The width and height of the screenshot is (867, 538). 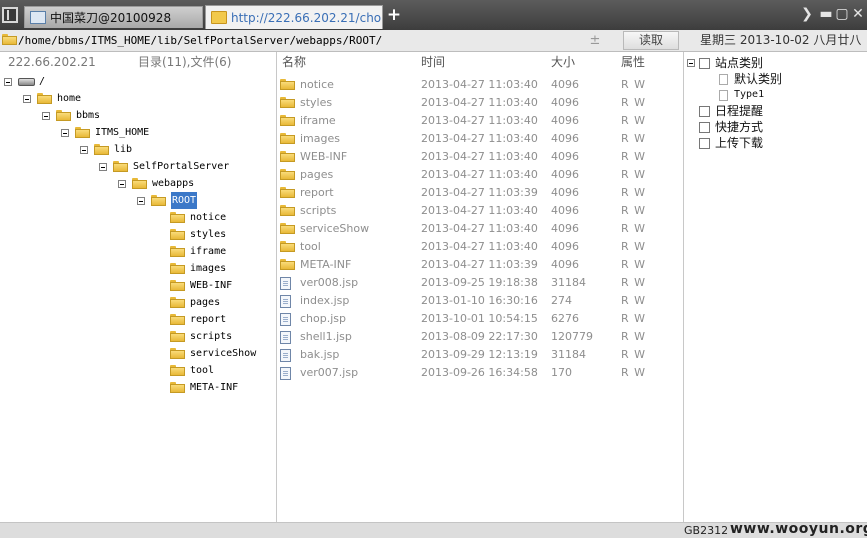 I want to click on tree-header: 222.66.202.21 目录(11),文件(6), so click(x=138, y=62).